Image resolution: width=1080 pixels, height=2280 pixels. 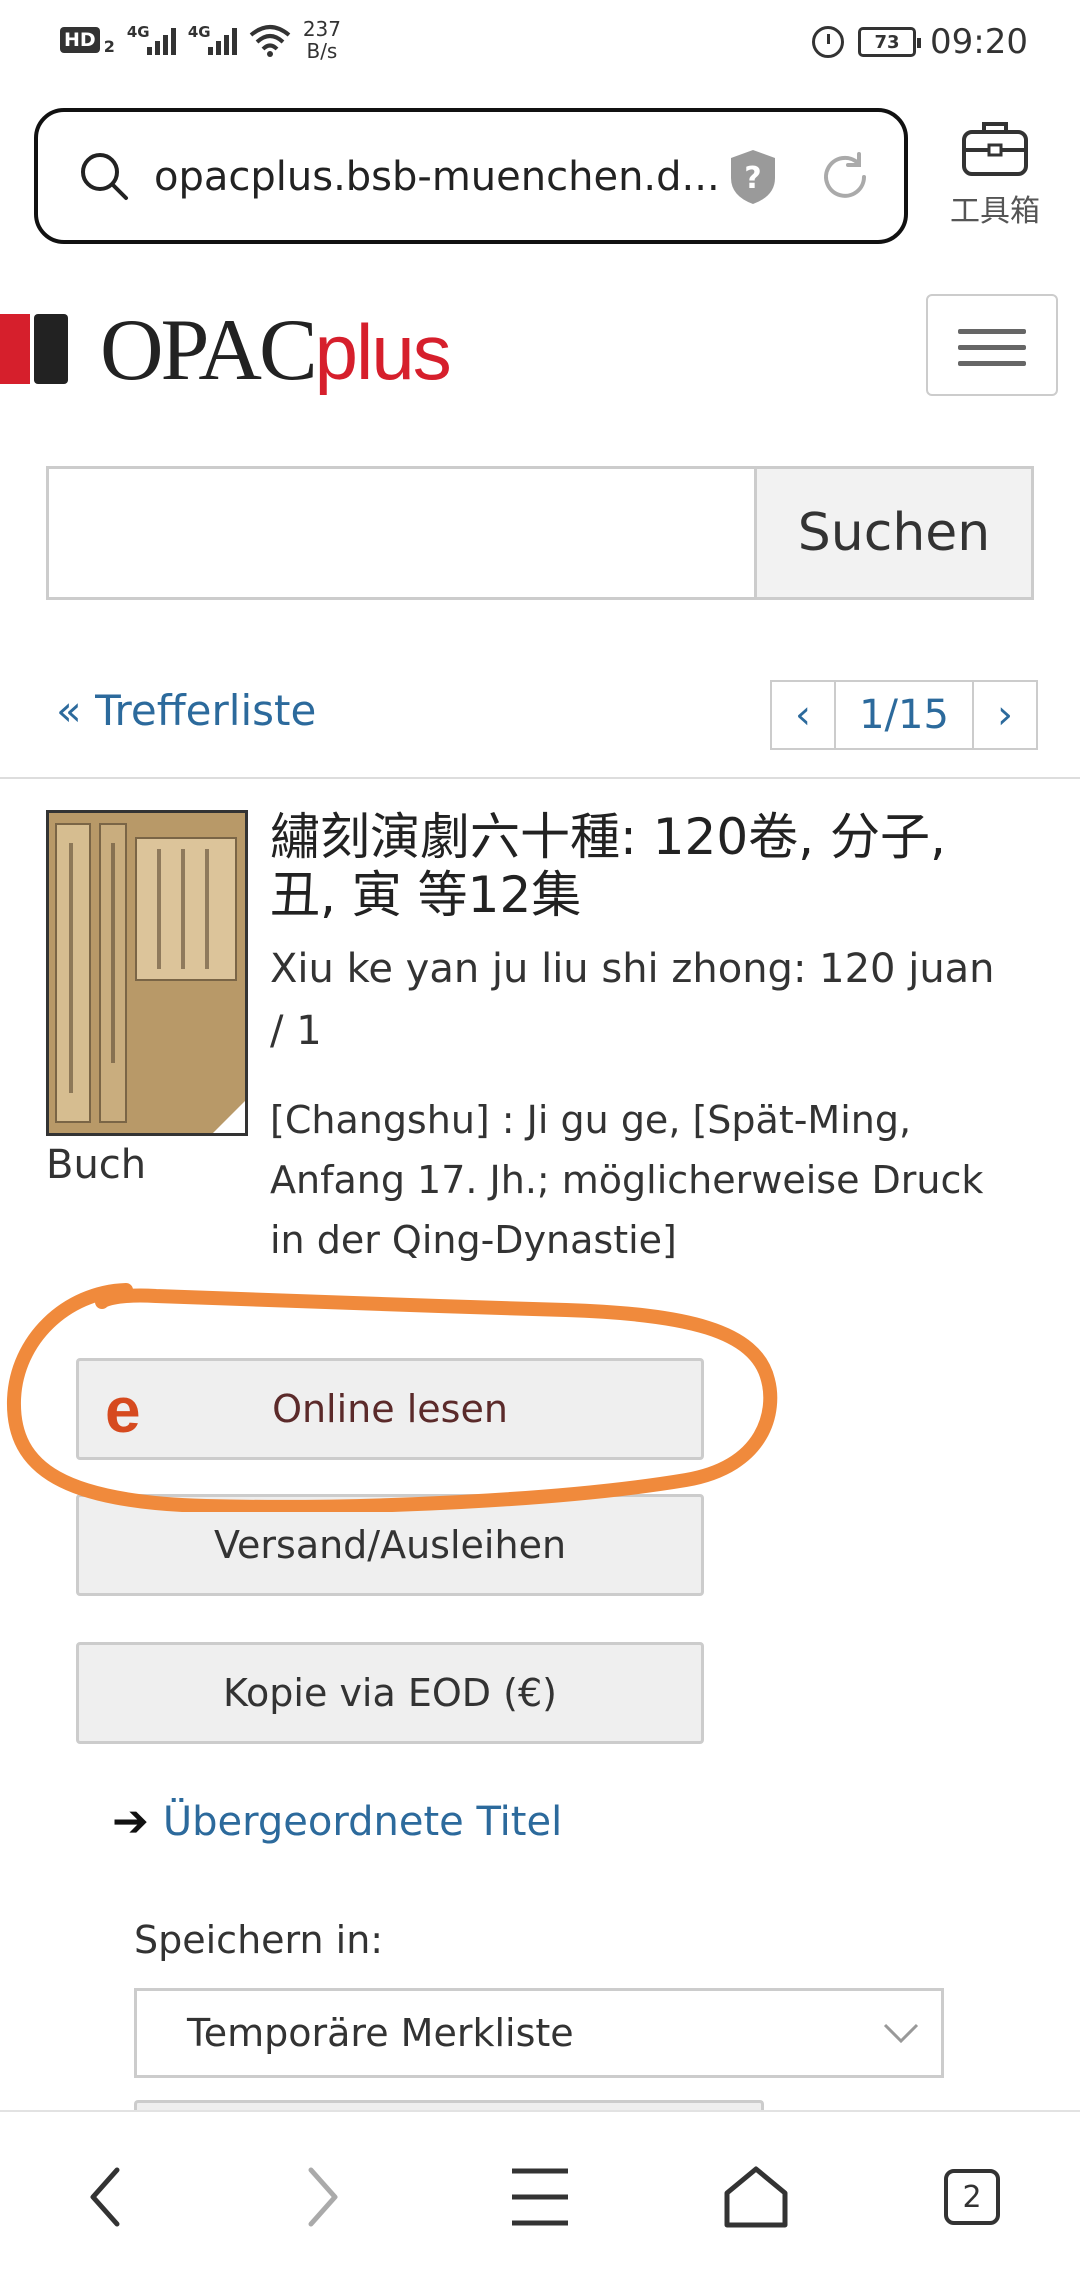 I want to click on result-pager: ‹ 1/15 ›, so click(x=904, y=715).